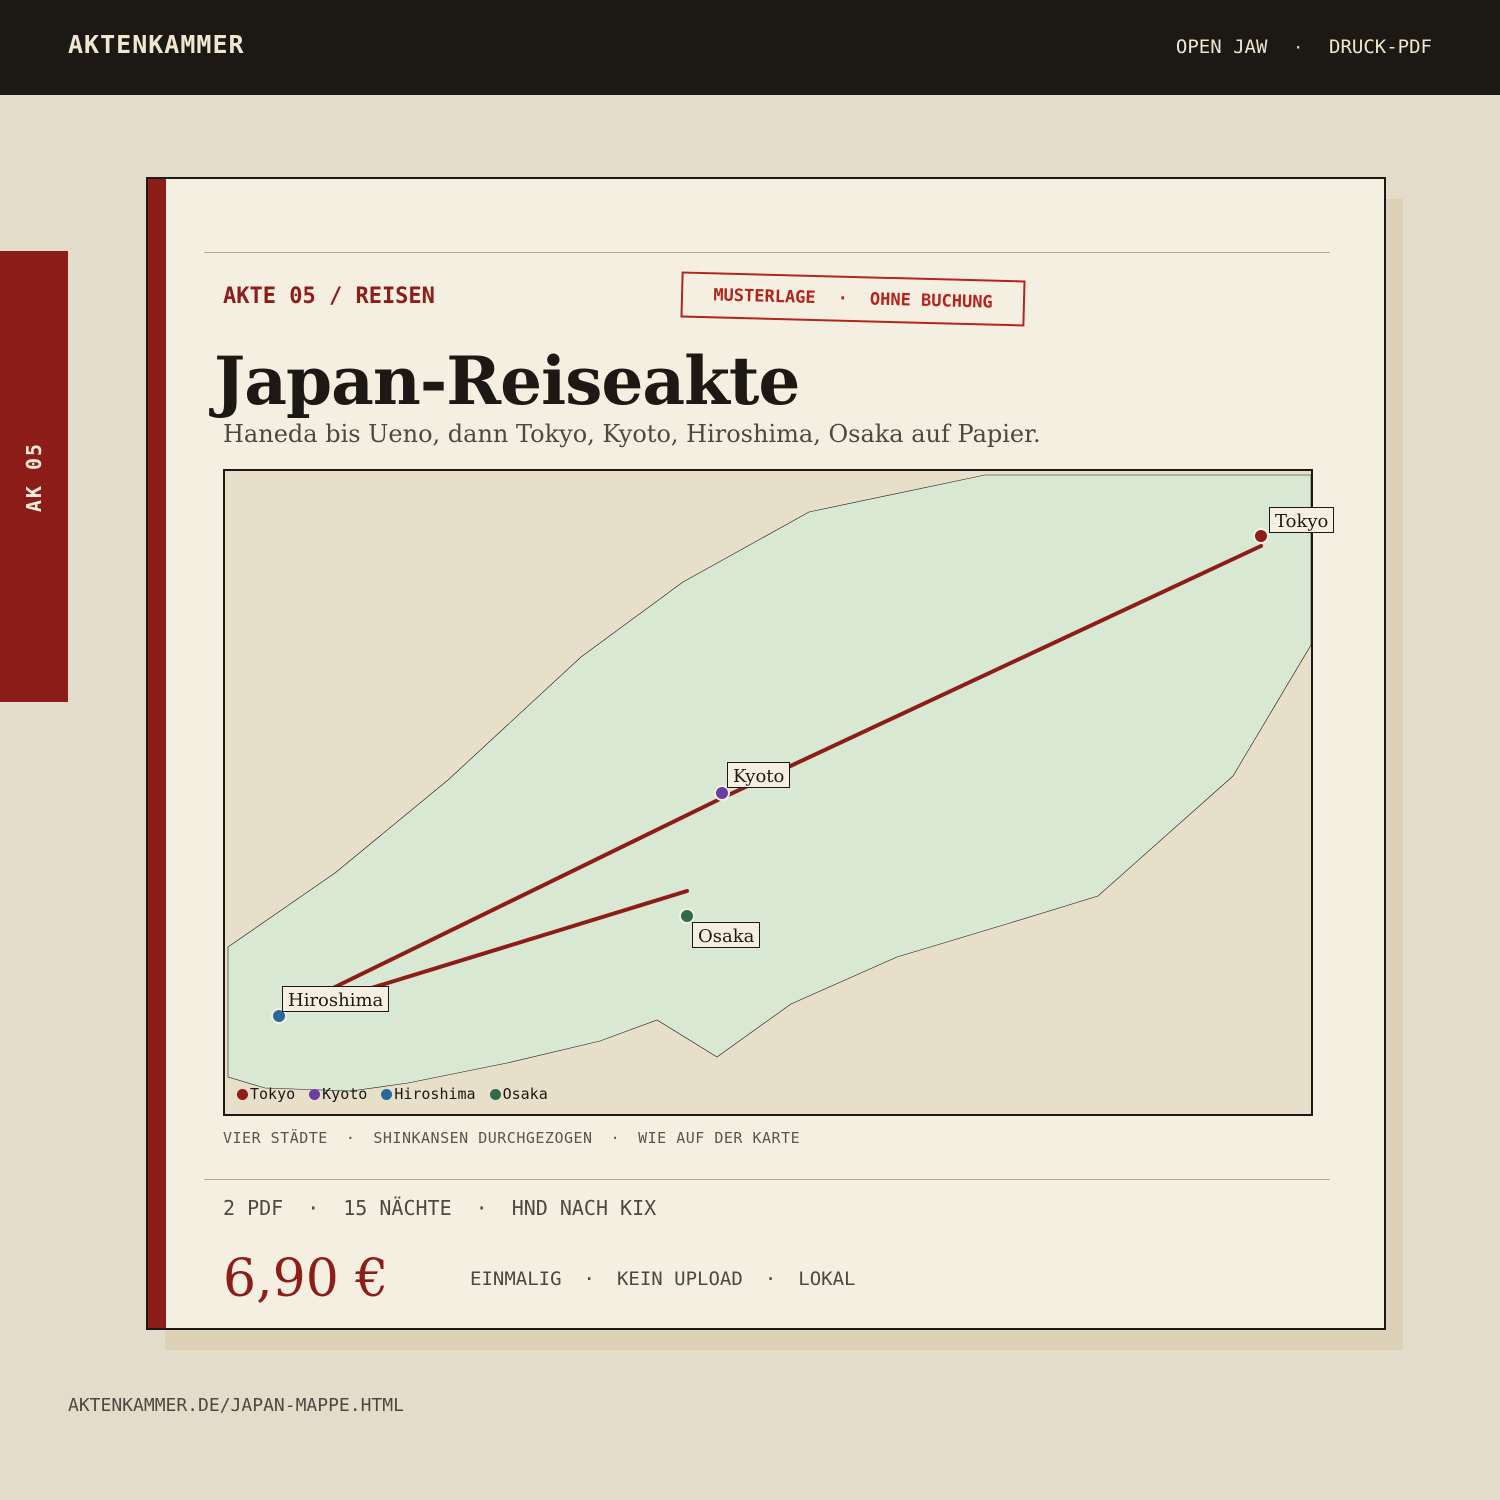  I want to click on term-local: LOKAL, so click(827, 1279).